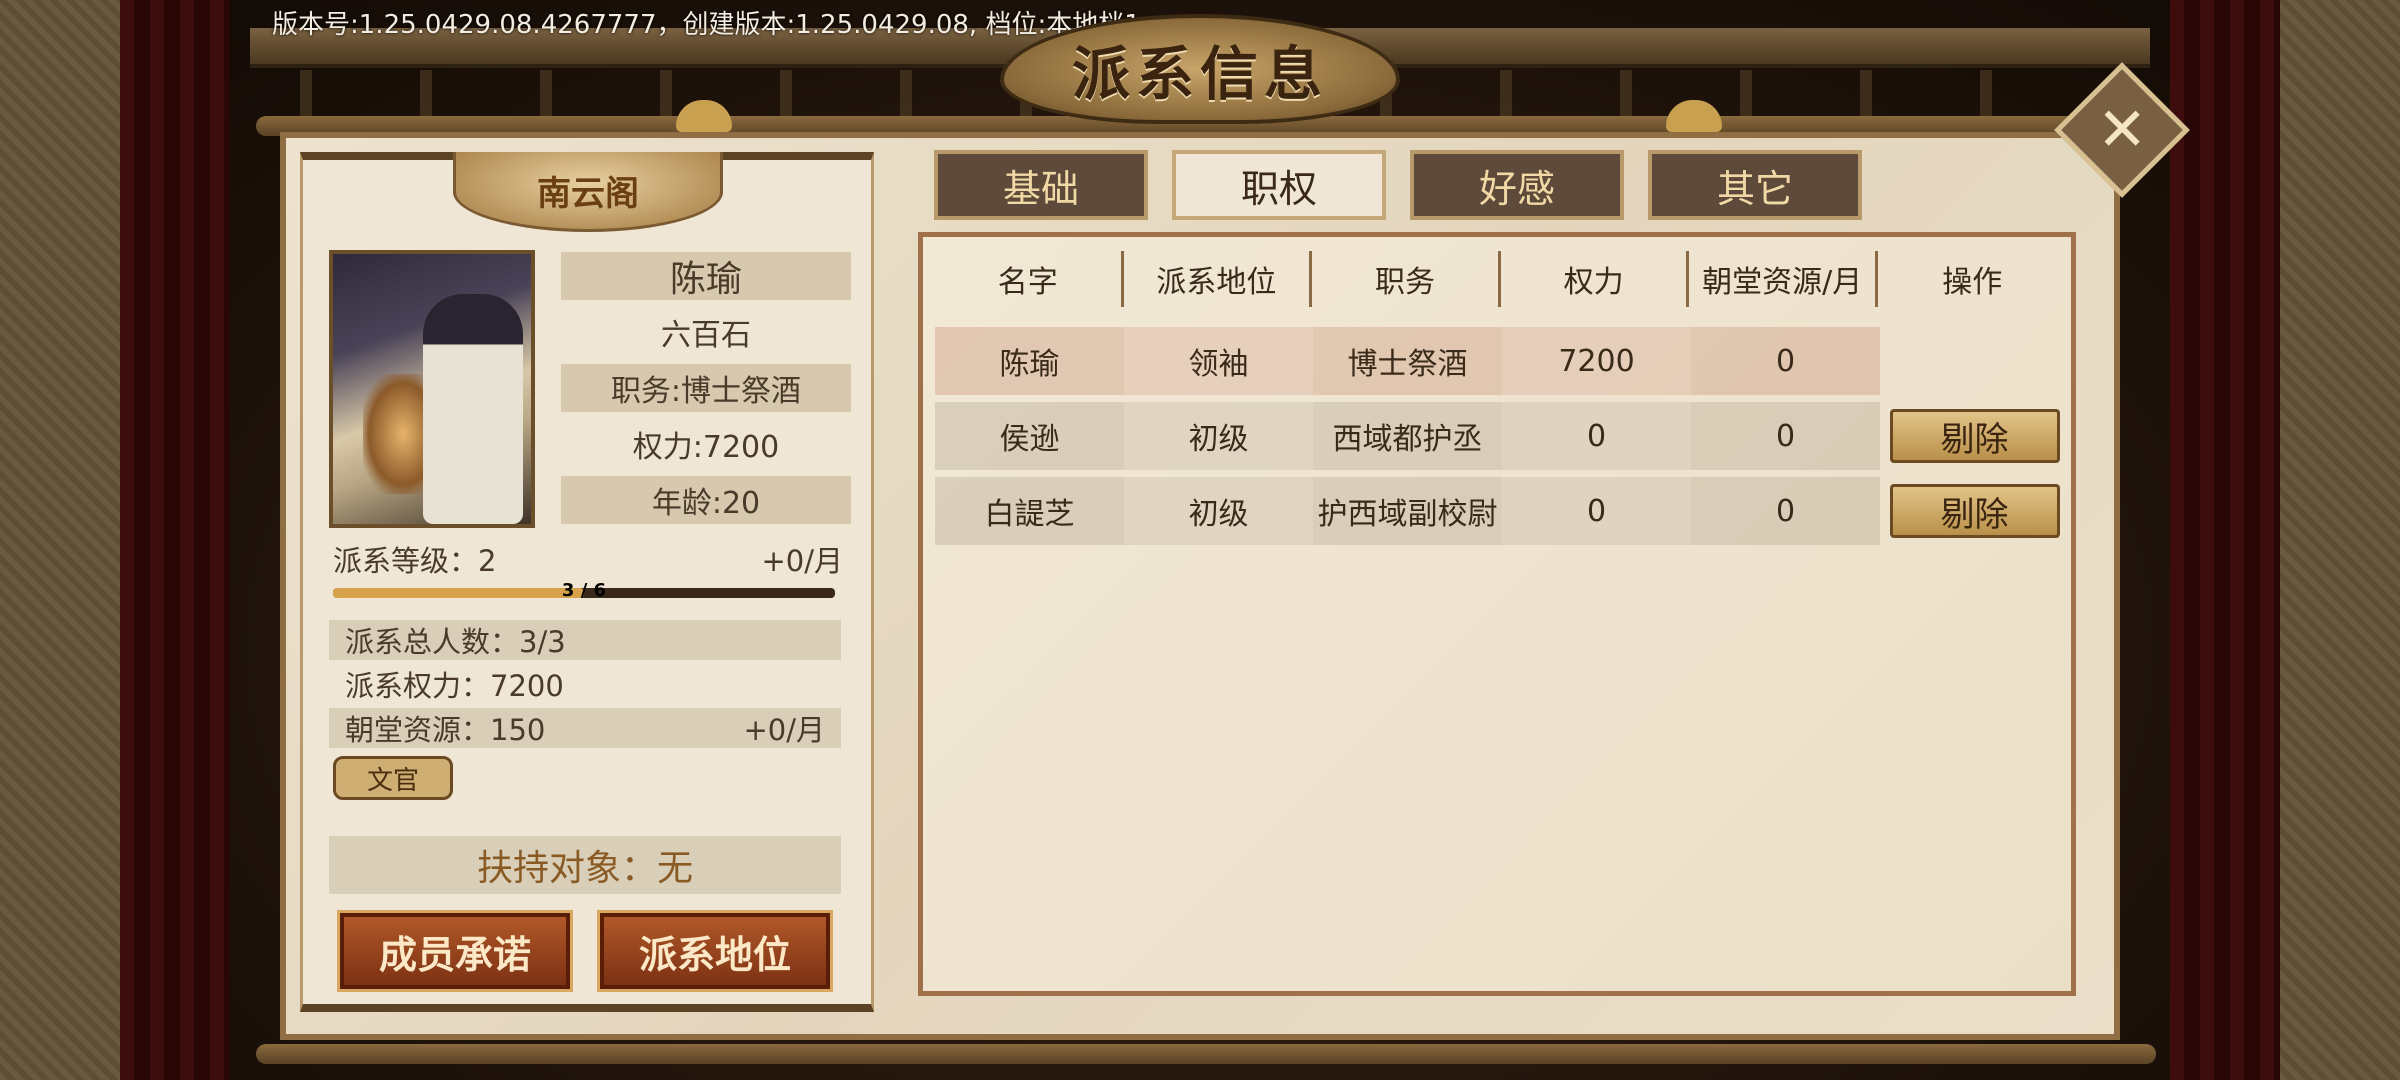 This screenshot has width=2400, height=1080. What do you see at coordinates (706, 500) in the screenshot?
I see `character-age: 年龄:20` at bounding box center [706, 500].